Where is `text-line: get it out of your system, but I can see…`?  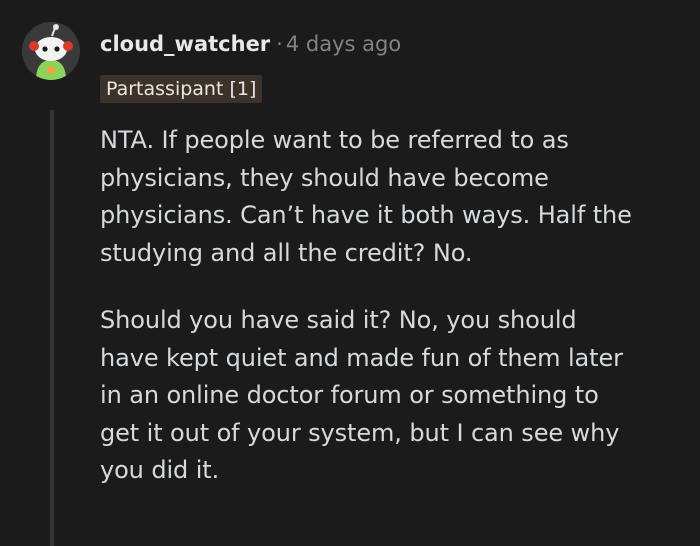 text-line: get it out of your system, but I can see… is located at coordinates (360, 432).